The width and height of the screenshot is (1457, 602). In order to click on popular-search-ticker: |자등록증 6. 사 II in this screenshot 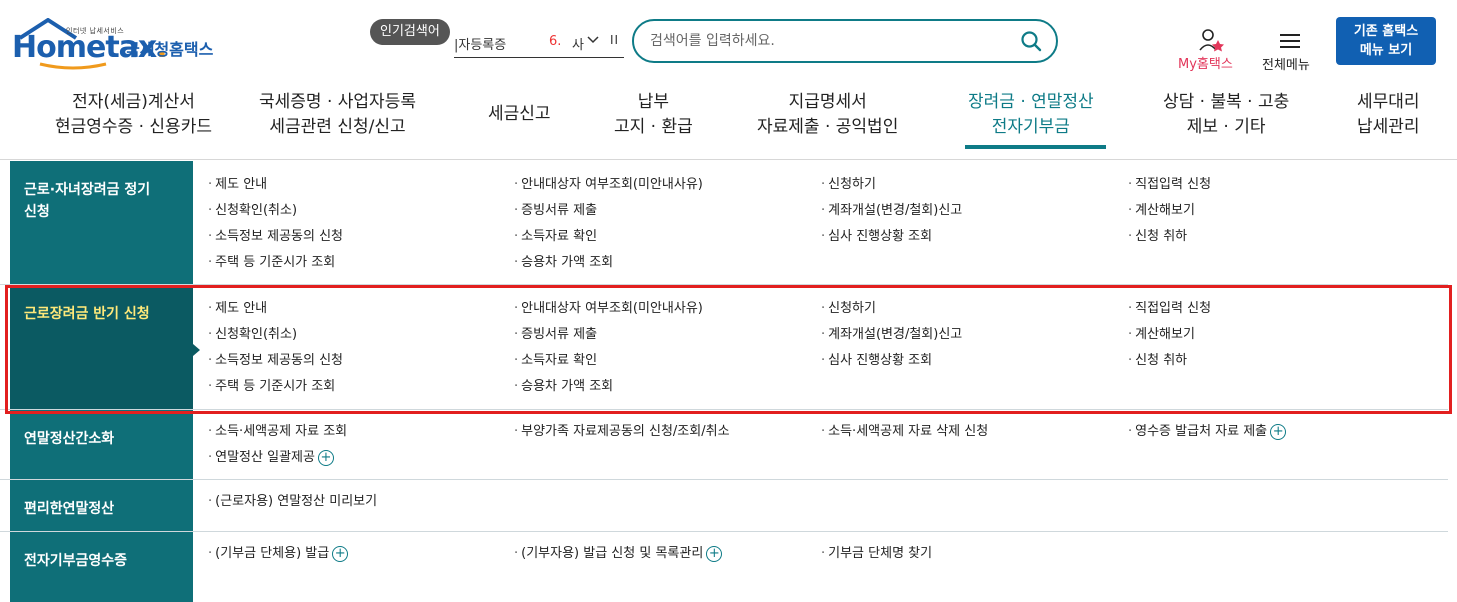, I will do `click(539, 44)`.